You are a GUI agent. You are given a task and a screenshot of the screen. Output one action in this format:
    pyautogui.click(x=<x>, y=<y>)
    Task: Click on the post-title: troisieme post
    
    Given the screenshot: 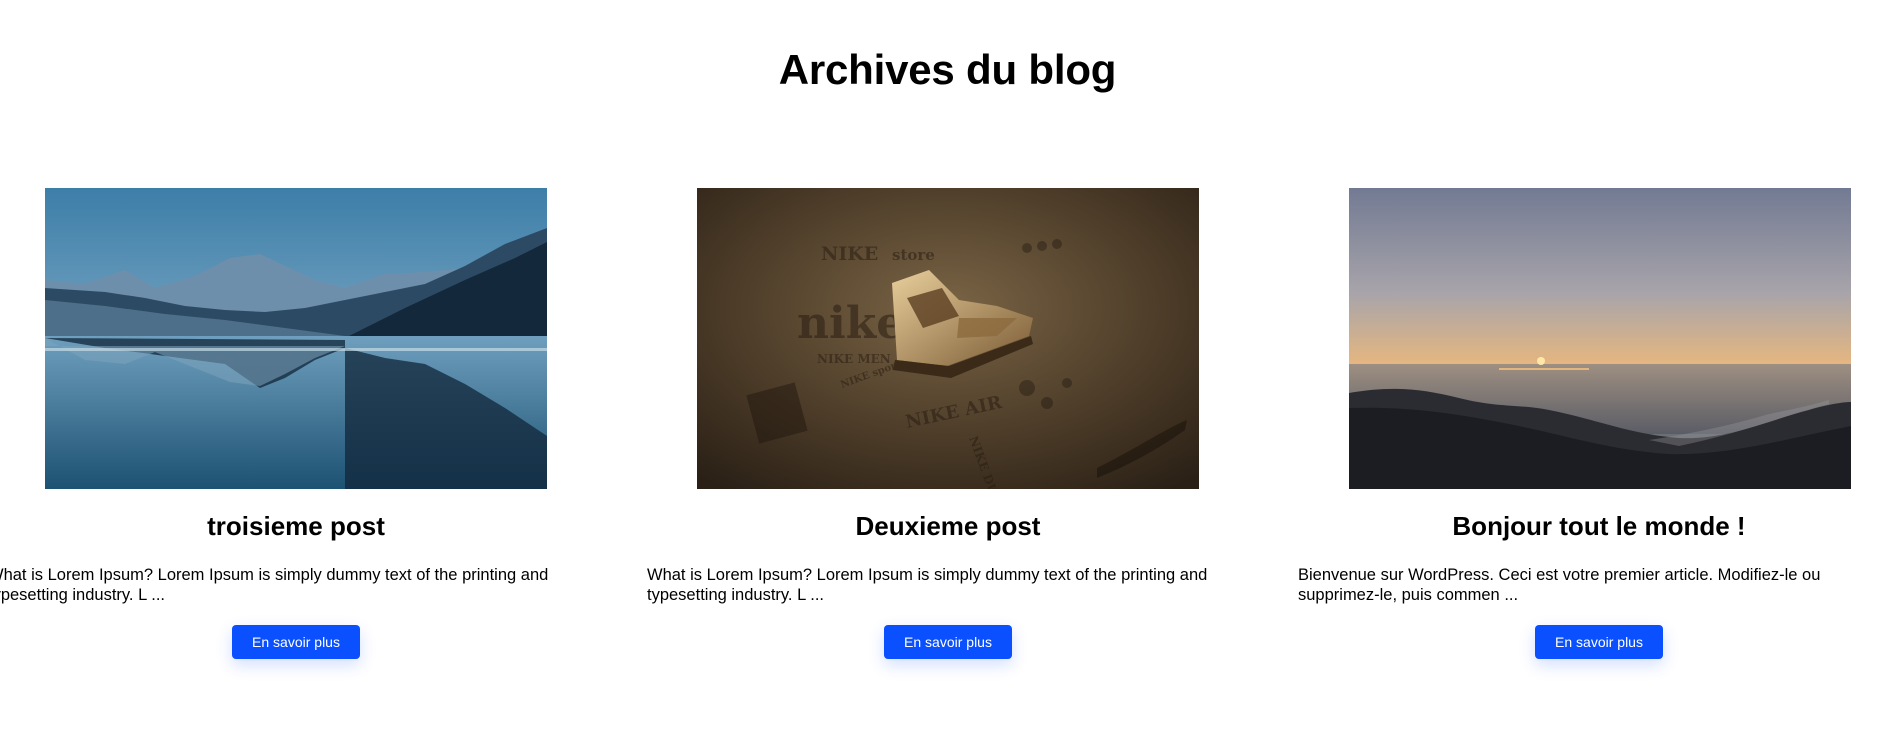 What is the action you would take?
    pyautogui.click(x=296, y=526)
    